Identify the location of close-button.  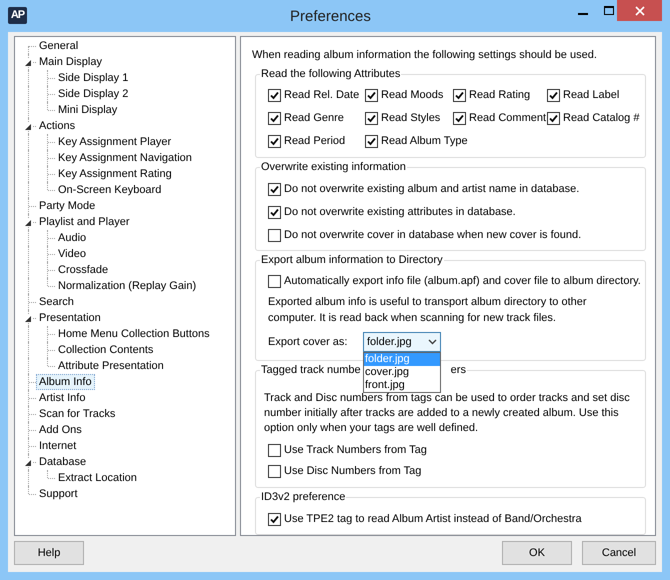
(639, 10).